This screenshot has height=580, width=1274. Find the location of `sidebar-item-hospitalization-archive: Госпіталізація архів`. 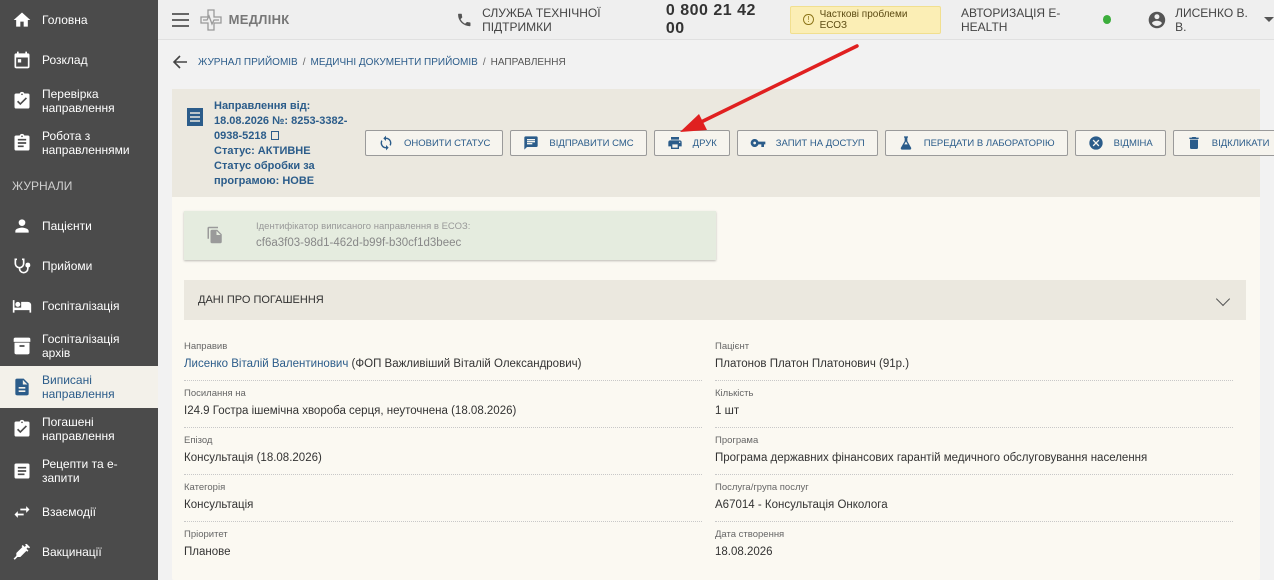

sidebar-item-hospitalization-archive: Госпіталізація архів is located at coordinates (79, 346).